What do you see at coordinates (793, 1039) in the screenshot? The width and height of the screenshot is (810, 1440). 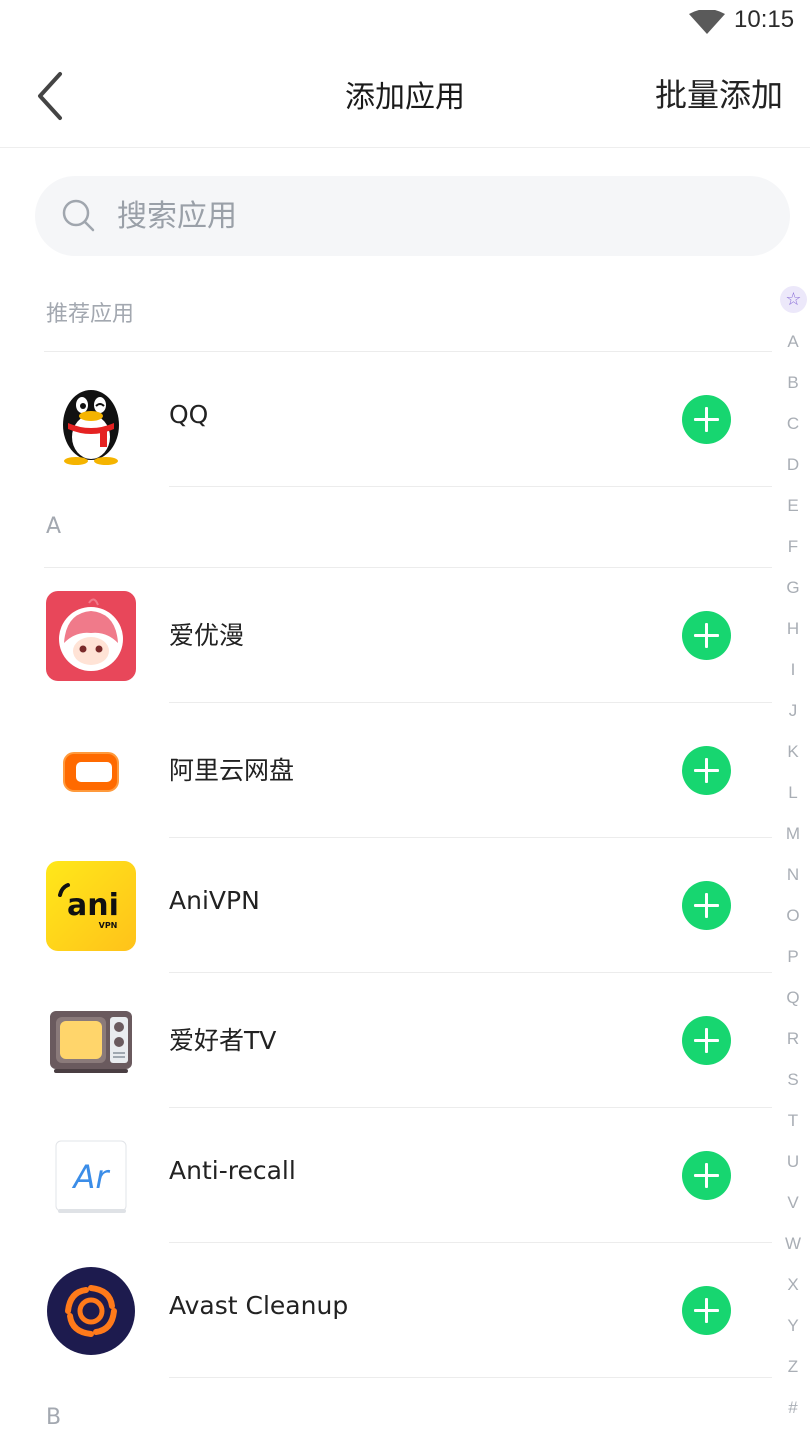 I see `index-letter-r: R` at bounding box center [793, 1039].